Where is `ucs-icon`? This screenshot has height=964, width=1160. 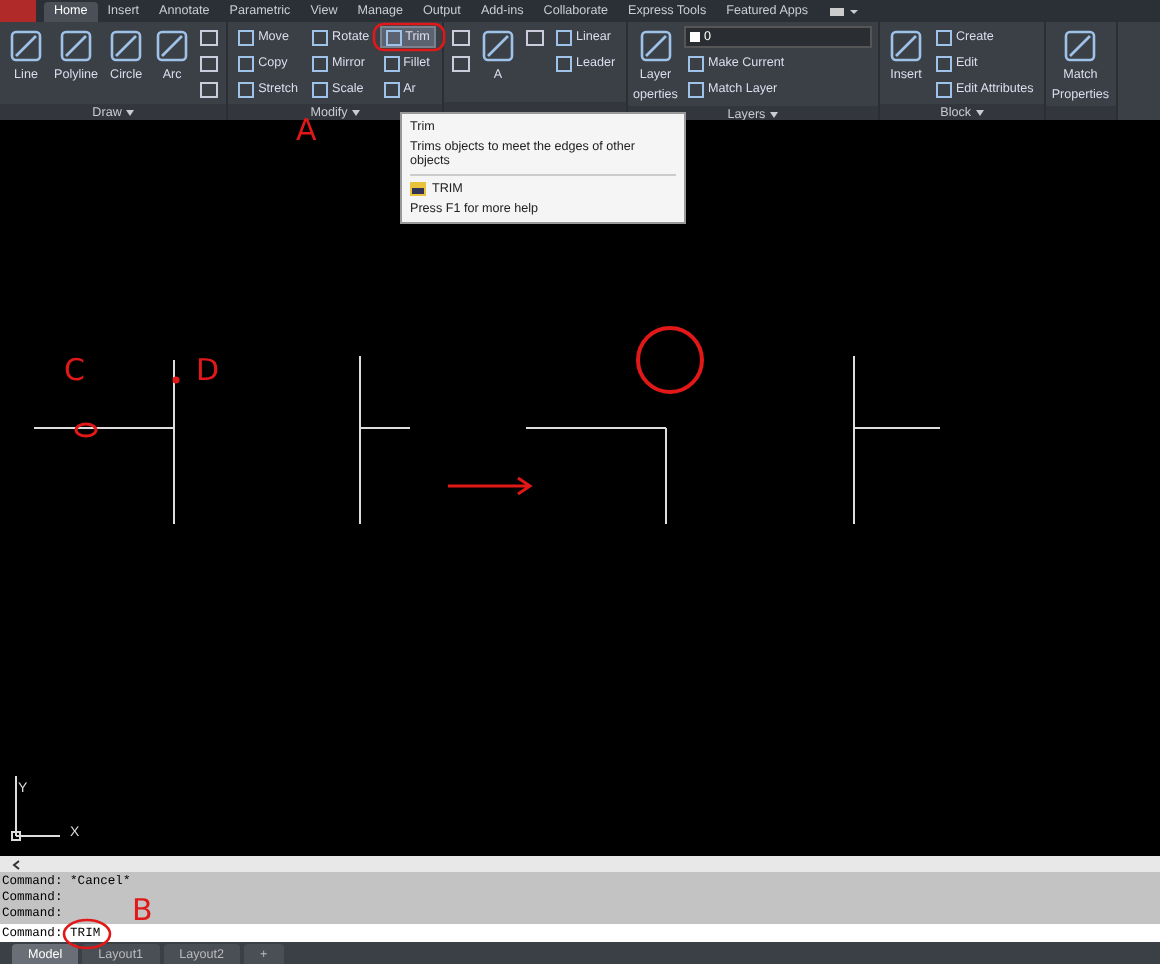 ucs-icon is located at coordinates (36, 808).